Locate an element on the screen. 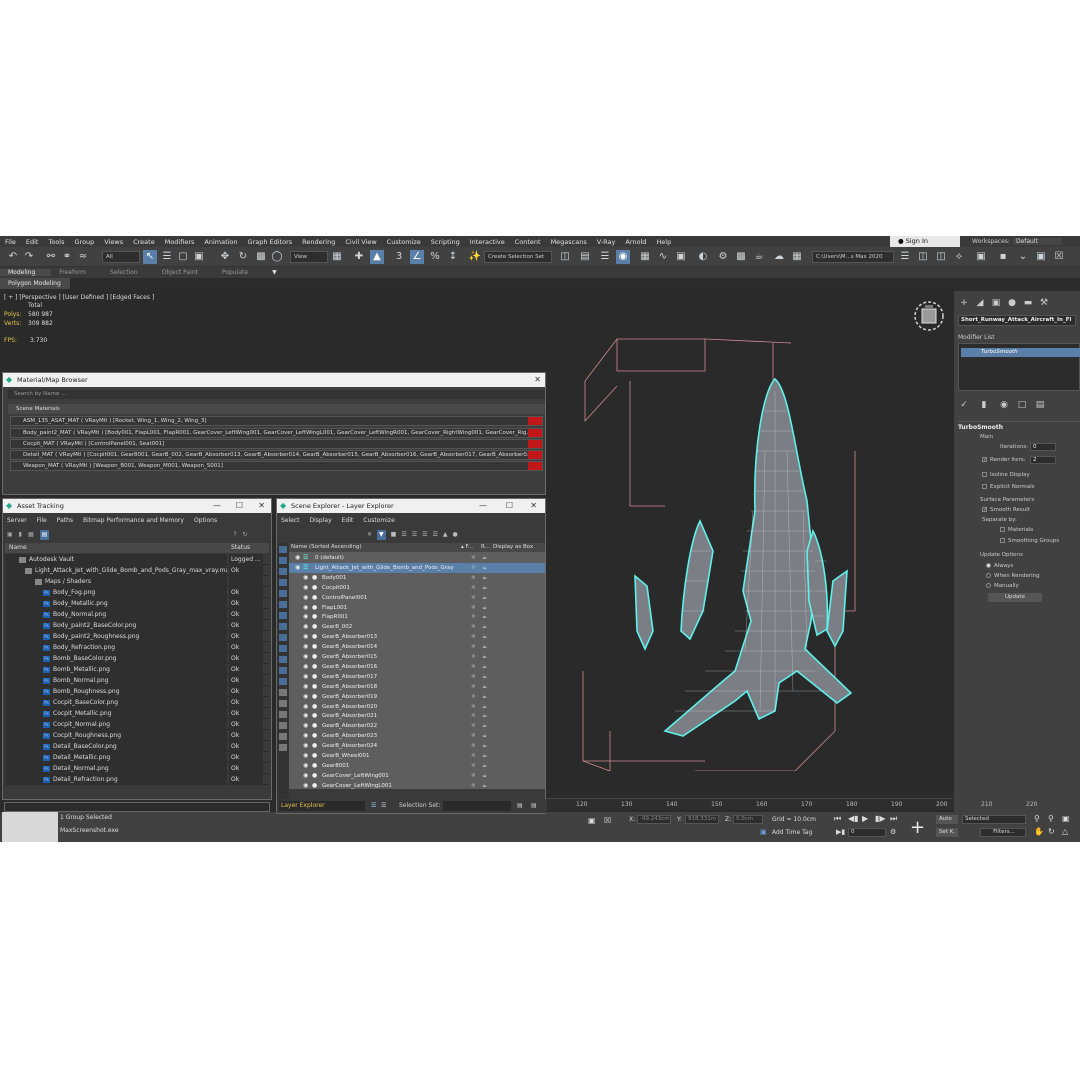  menu-arnold: Arnold is located at coordinates (635, 242).